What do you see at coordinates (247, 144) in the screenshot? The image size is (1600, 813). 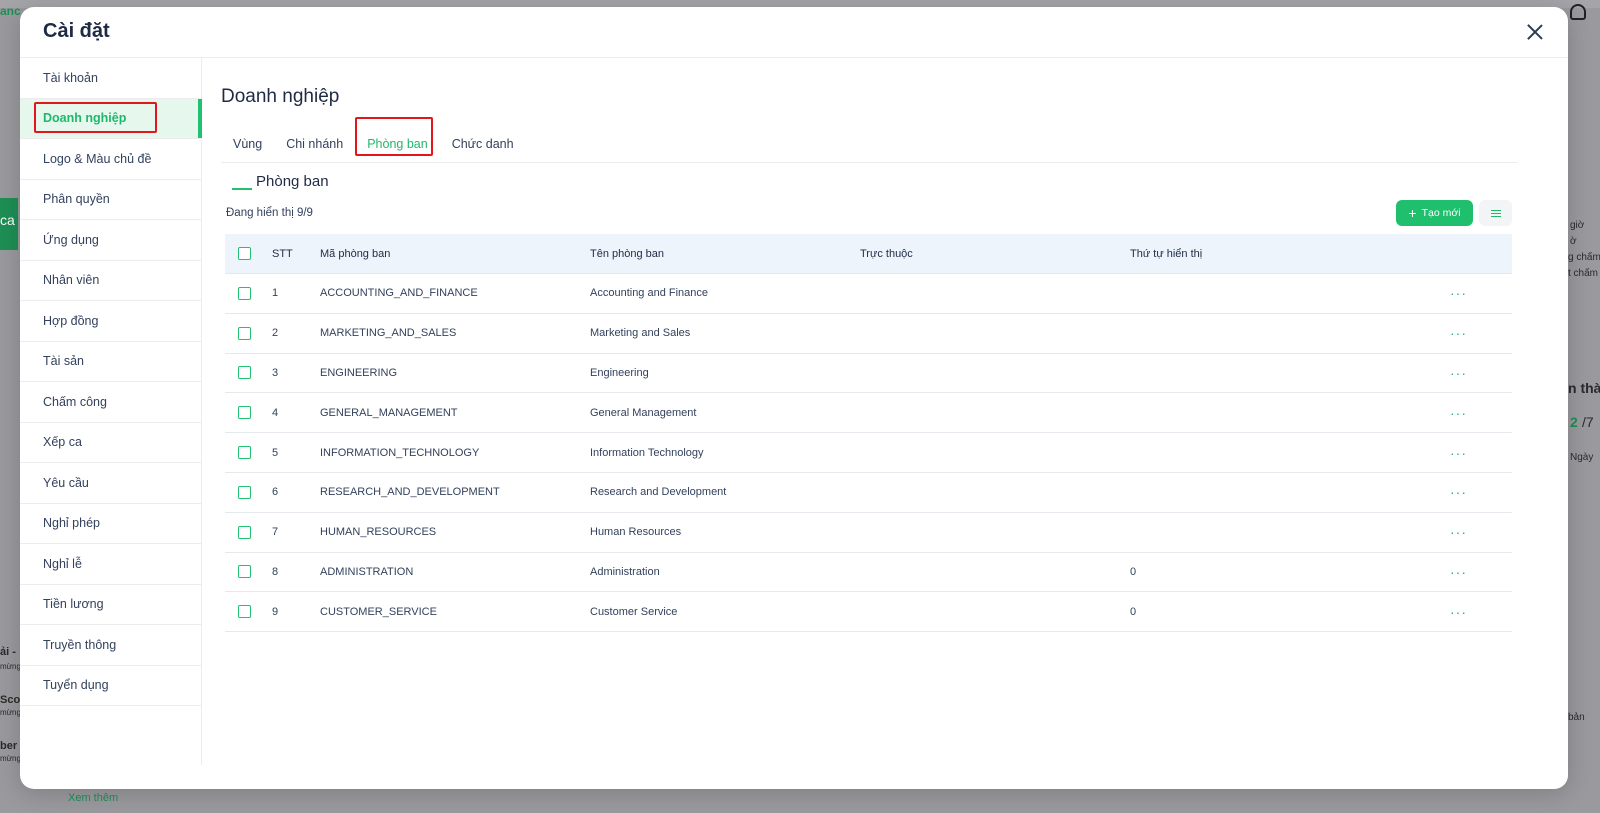 I see `tab-region: Vùng` at bounding box center [247, 144].